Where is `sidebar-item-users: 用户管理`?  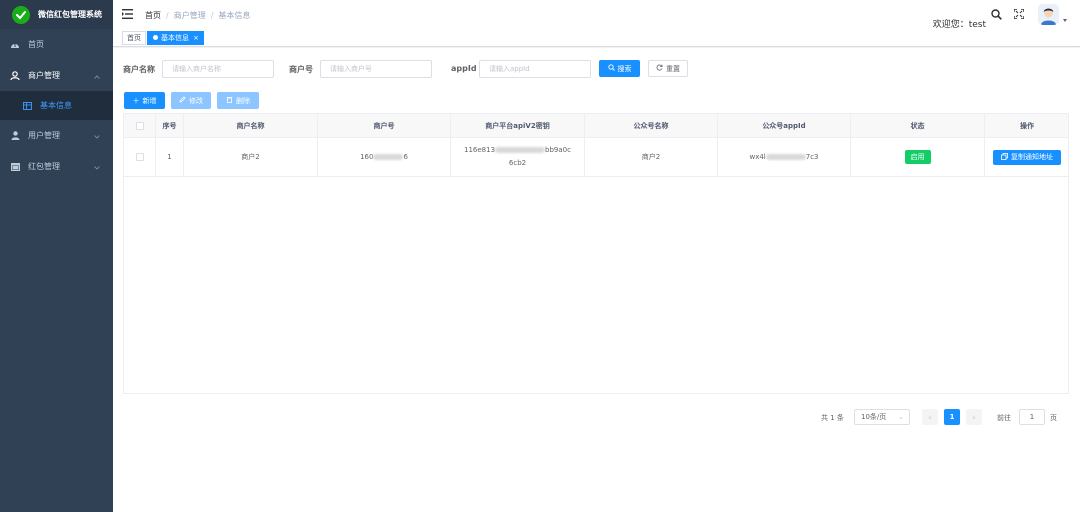 sidebar-item-users: 用户管理 is located at coordinates (56, 135).